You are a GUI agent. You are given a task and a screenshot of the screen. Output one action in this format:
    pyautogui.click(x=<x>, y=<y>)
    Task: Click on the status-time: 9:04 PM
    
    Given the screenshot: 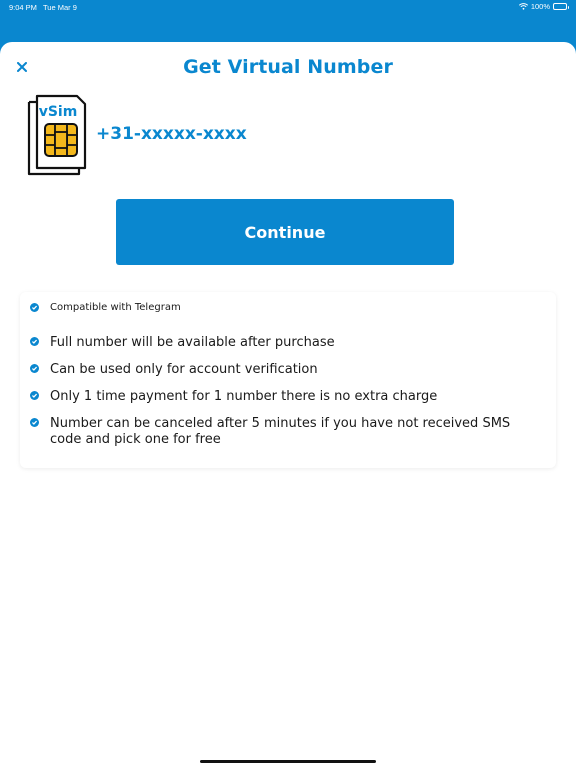 What is the action you would take?
    pyautogui.click(x=23, y=7)
    